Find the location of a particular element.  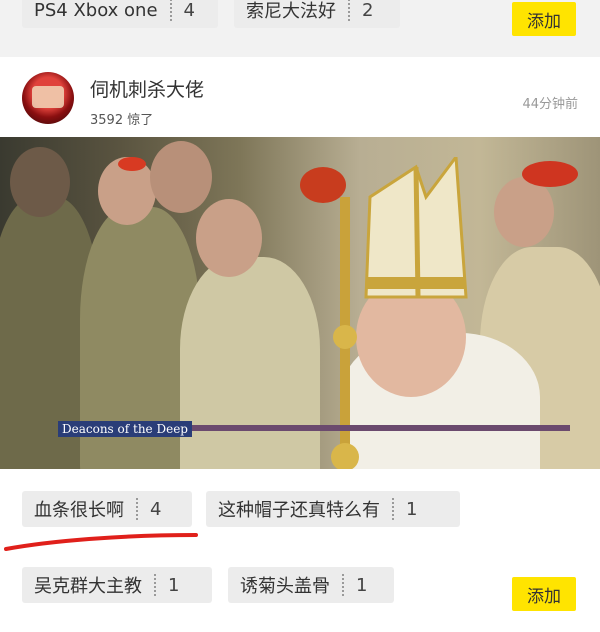

tag-count: 2 is located at coordinates (368, 10).